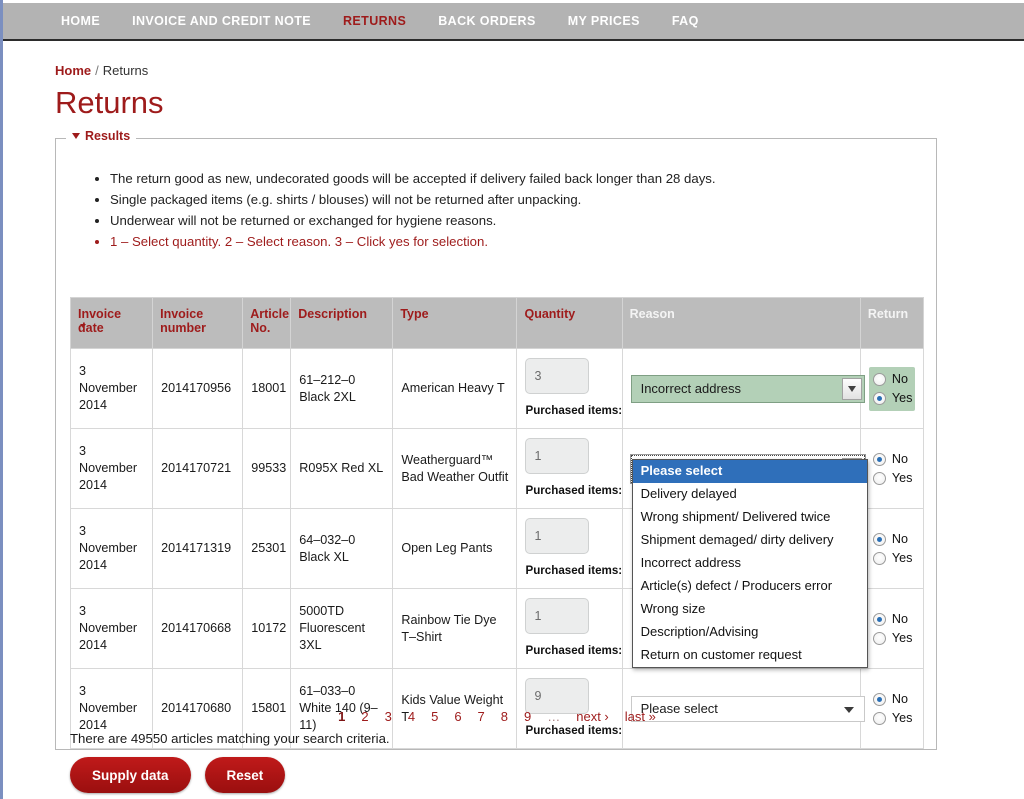 The width and height of the screenshot is (1024, 799). Describe the element at coordinates (750, 517) in the screenshot. I see `dropdown-option: Wrong shipment/ Delivered twice` at that location.